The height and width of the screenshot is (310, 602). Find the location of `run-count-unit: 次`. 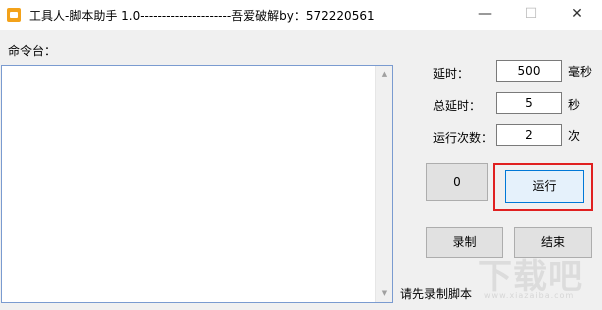

run-count-unit: 次 is located at coordinates (574, 136).